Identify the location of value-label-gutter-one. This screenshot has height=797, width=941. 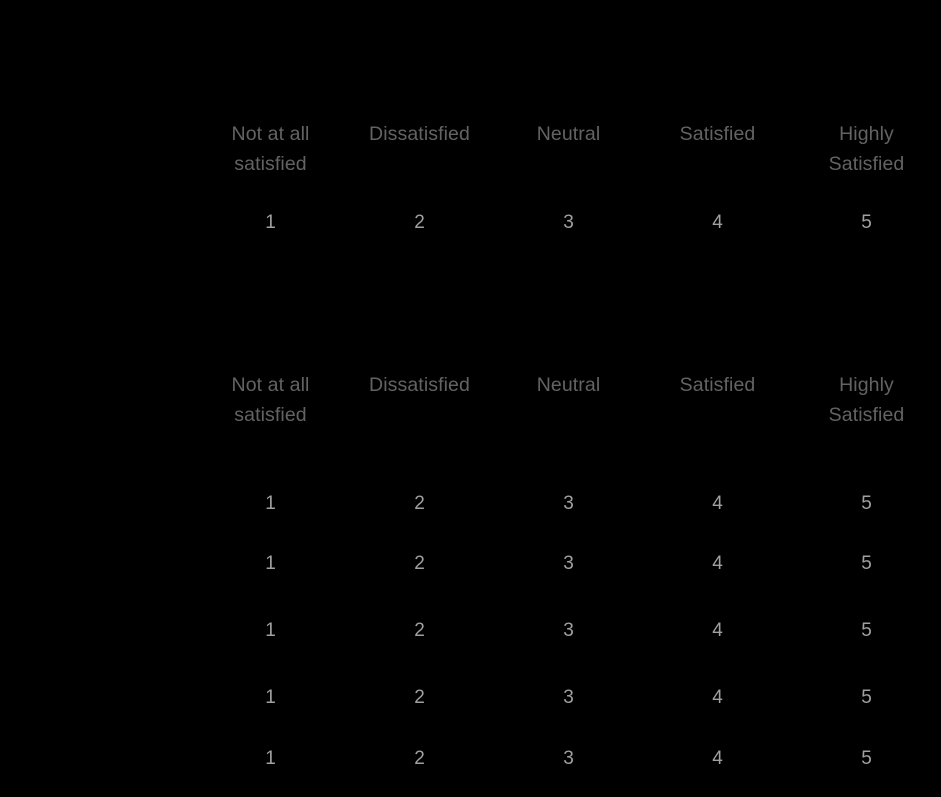
(98, 223).